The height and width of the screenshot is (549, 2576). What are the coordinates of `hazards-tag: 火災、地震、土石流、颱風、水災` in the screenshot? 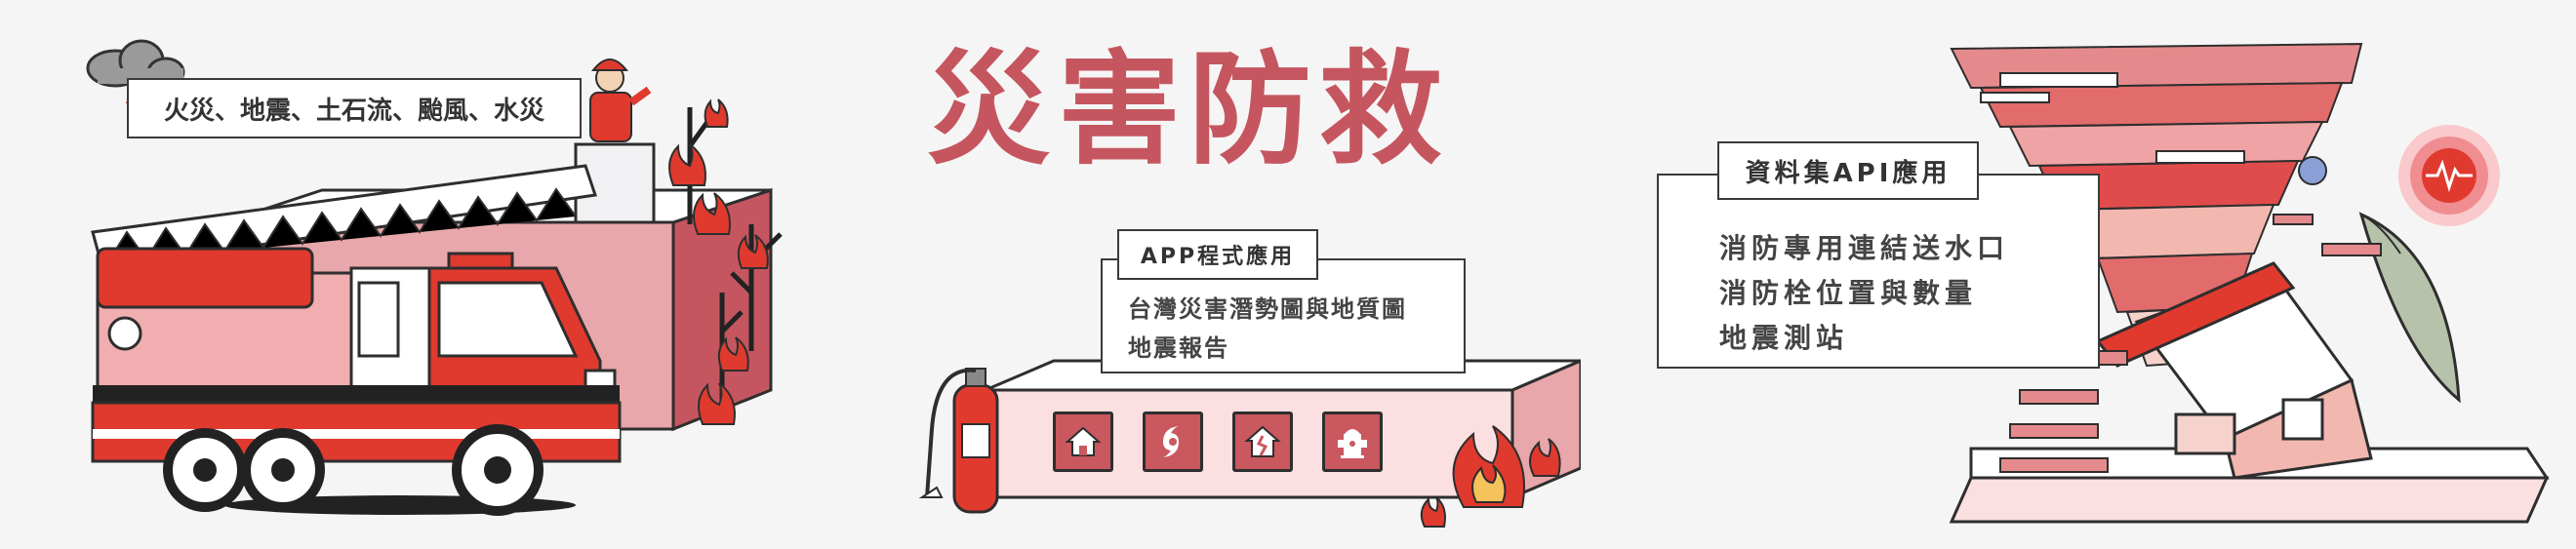 It's located at (354, 108).